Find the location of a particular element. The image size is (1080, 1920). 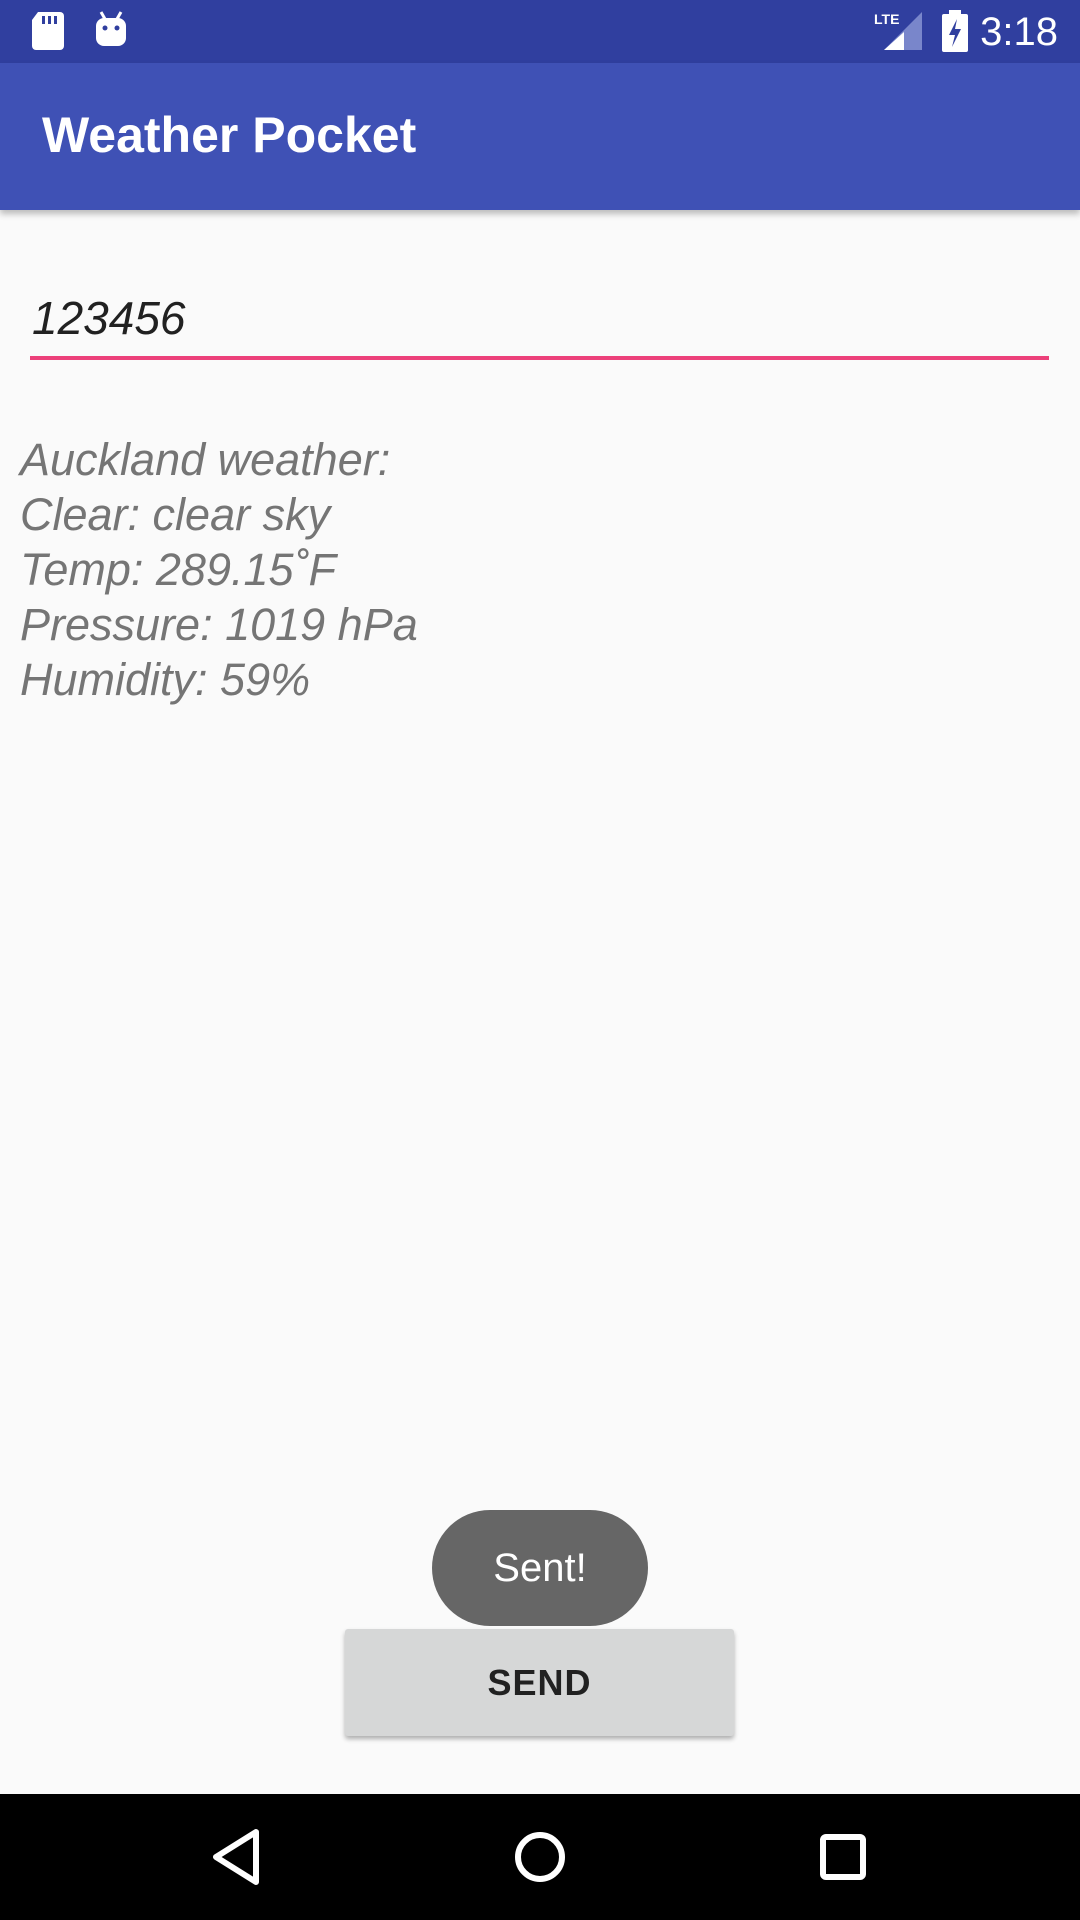

toast-message: Sent! is located at coordinates (540, 1568).